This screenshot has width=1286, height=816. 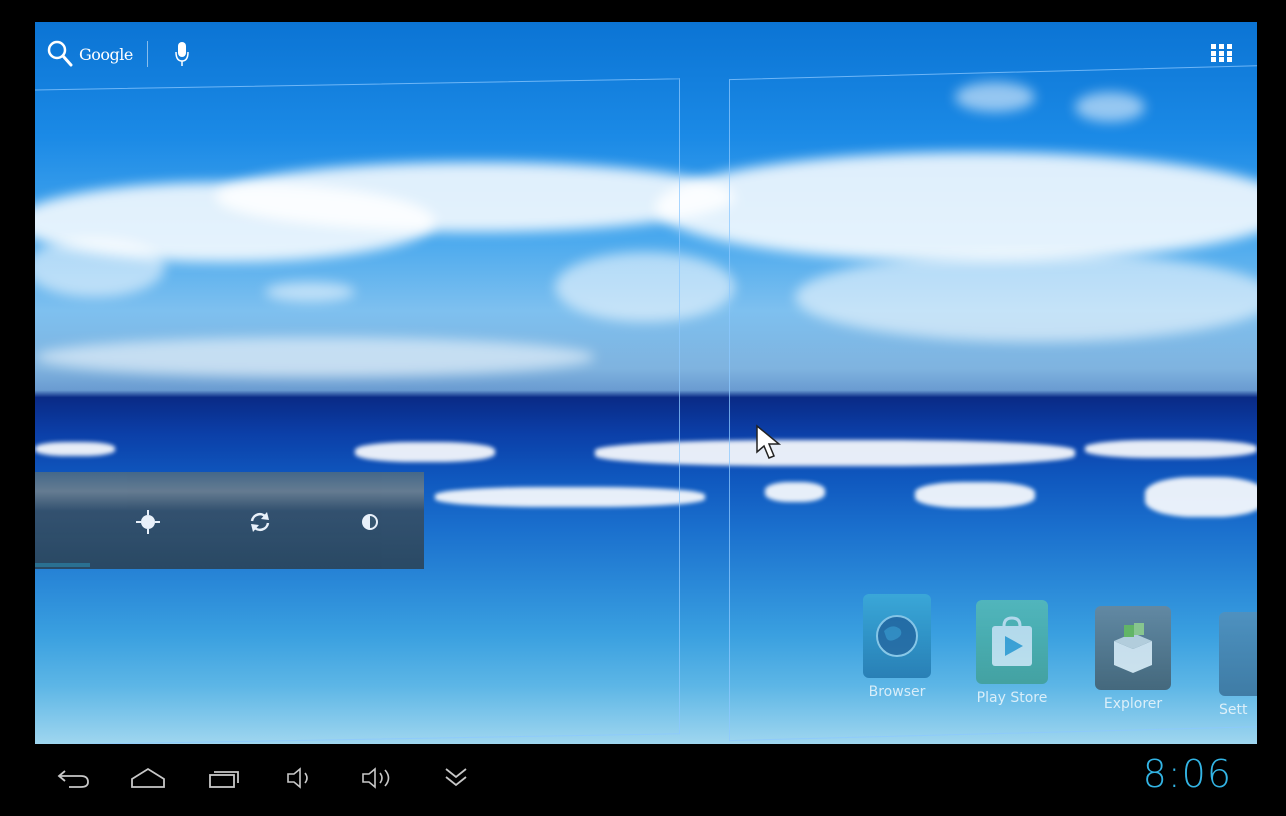 What do you see at coordinates (1222, 53) in the screenshot?
I see `all-apps-icon` at bounding box center [1222, 53].